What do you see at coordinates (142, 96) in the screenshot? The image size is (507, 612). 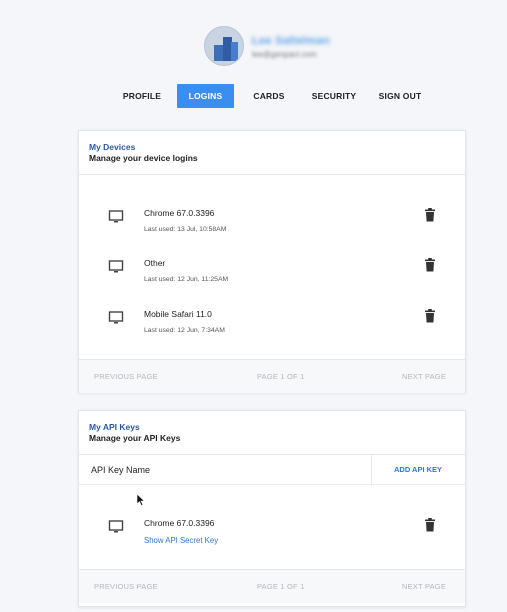 I see `tab-profile: PROFILE` at bounding box center [142, 96].